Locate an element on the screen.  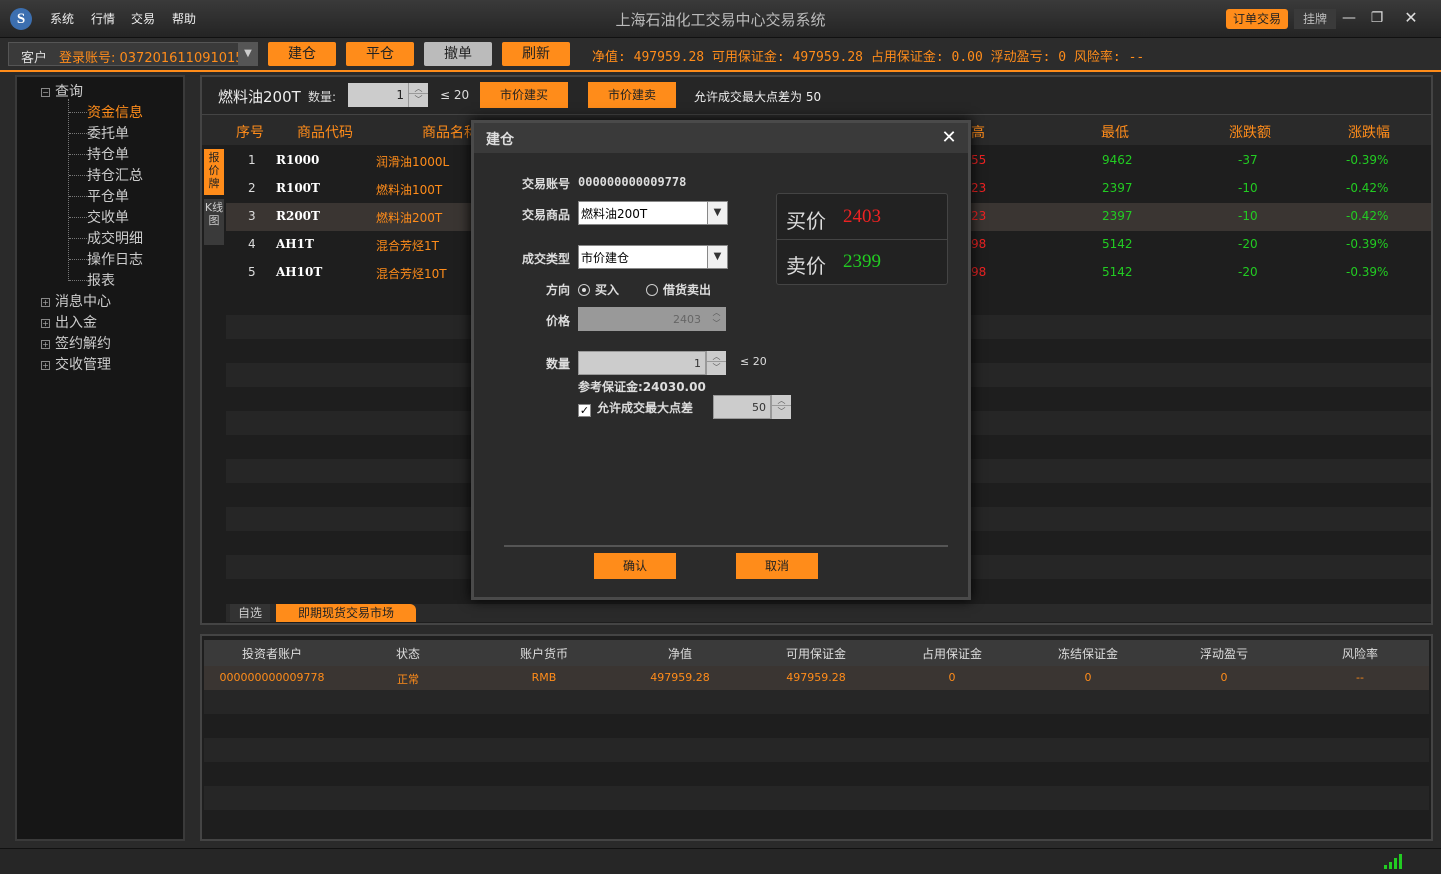
sidebar-item-orders: 委托单 is located at coordinates (99, 133).